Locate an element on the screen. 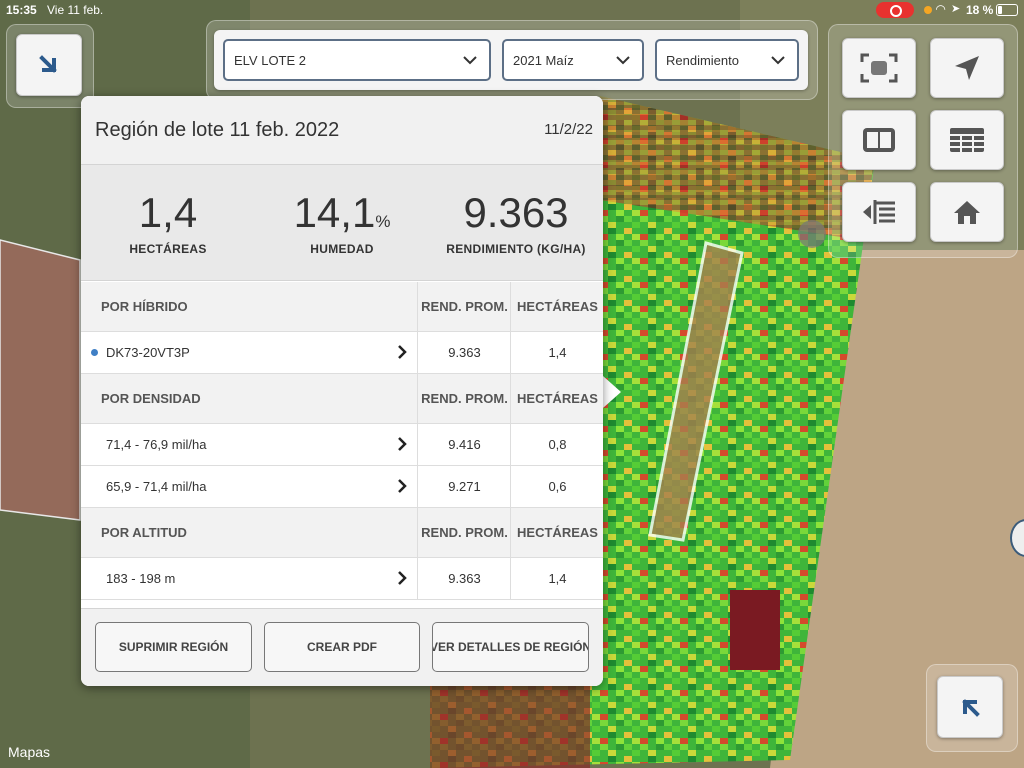 This screenshot has width=1024, height=768. row-area: 0,8 is located at coordinates (556, 444).